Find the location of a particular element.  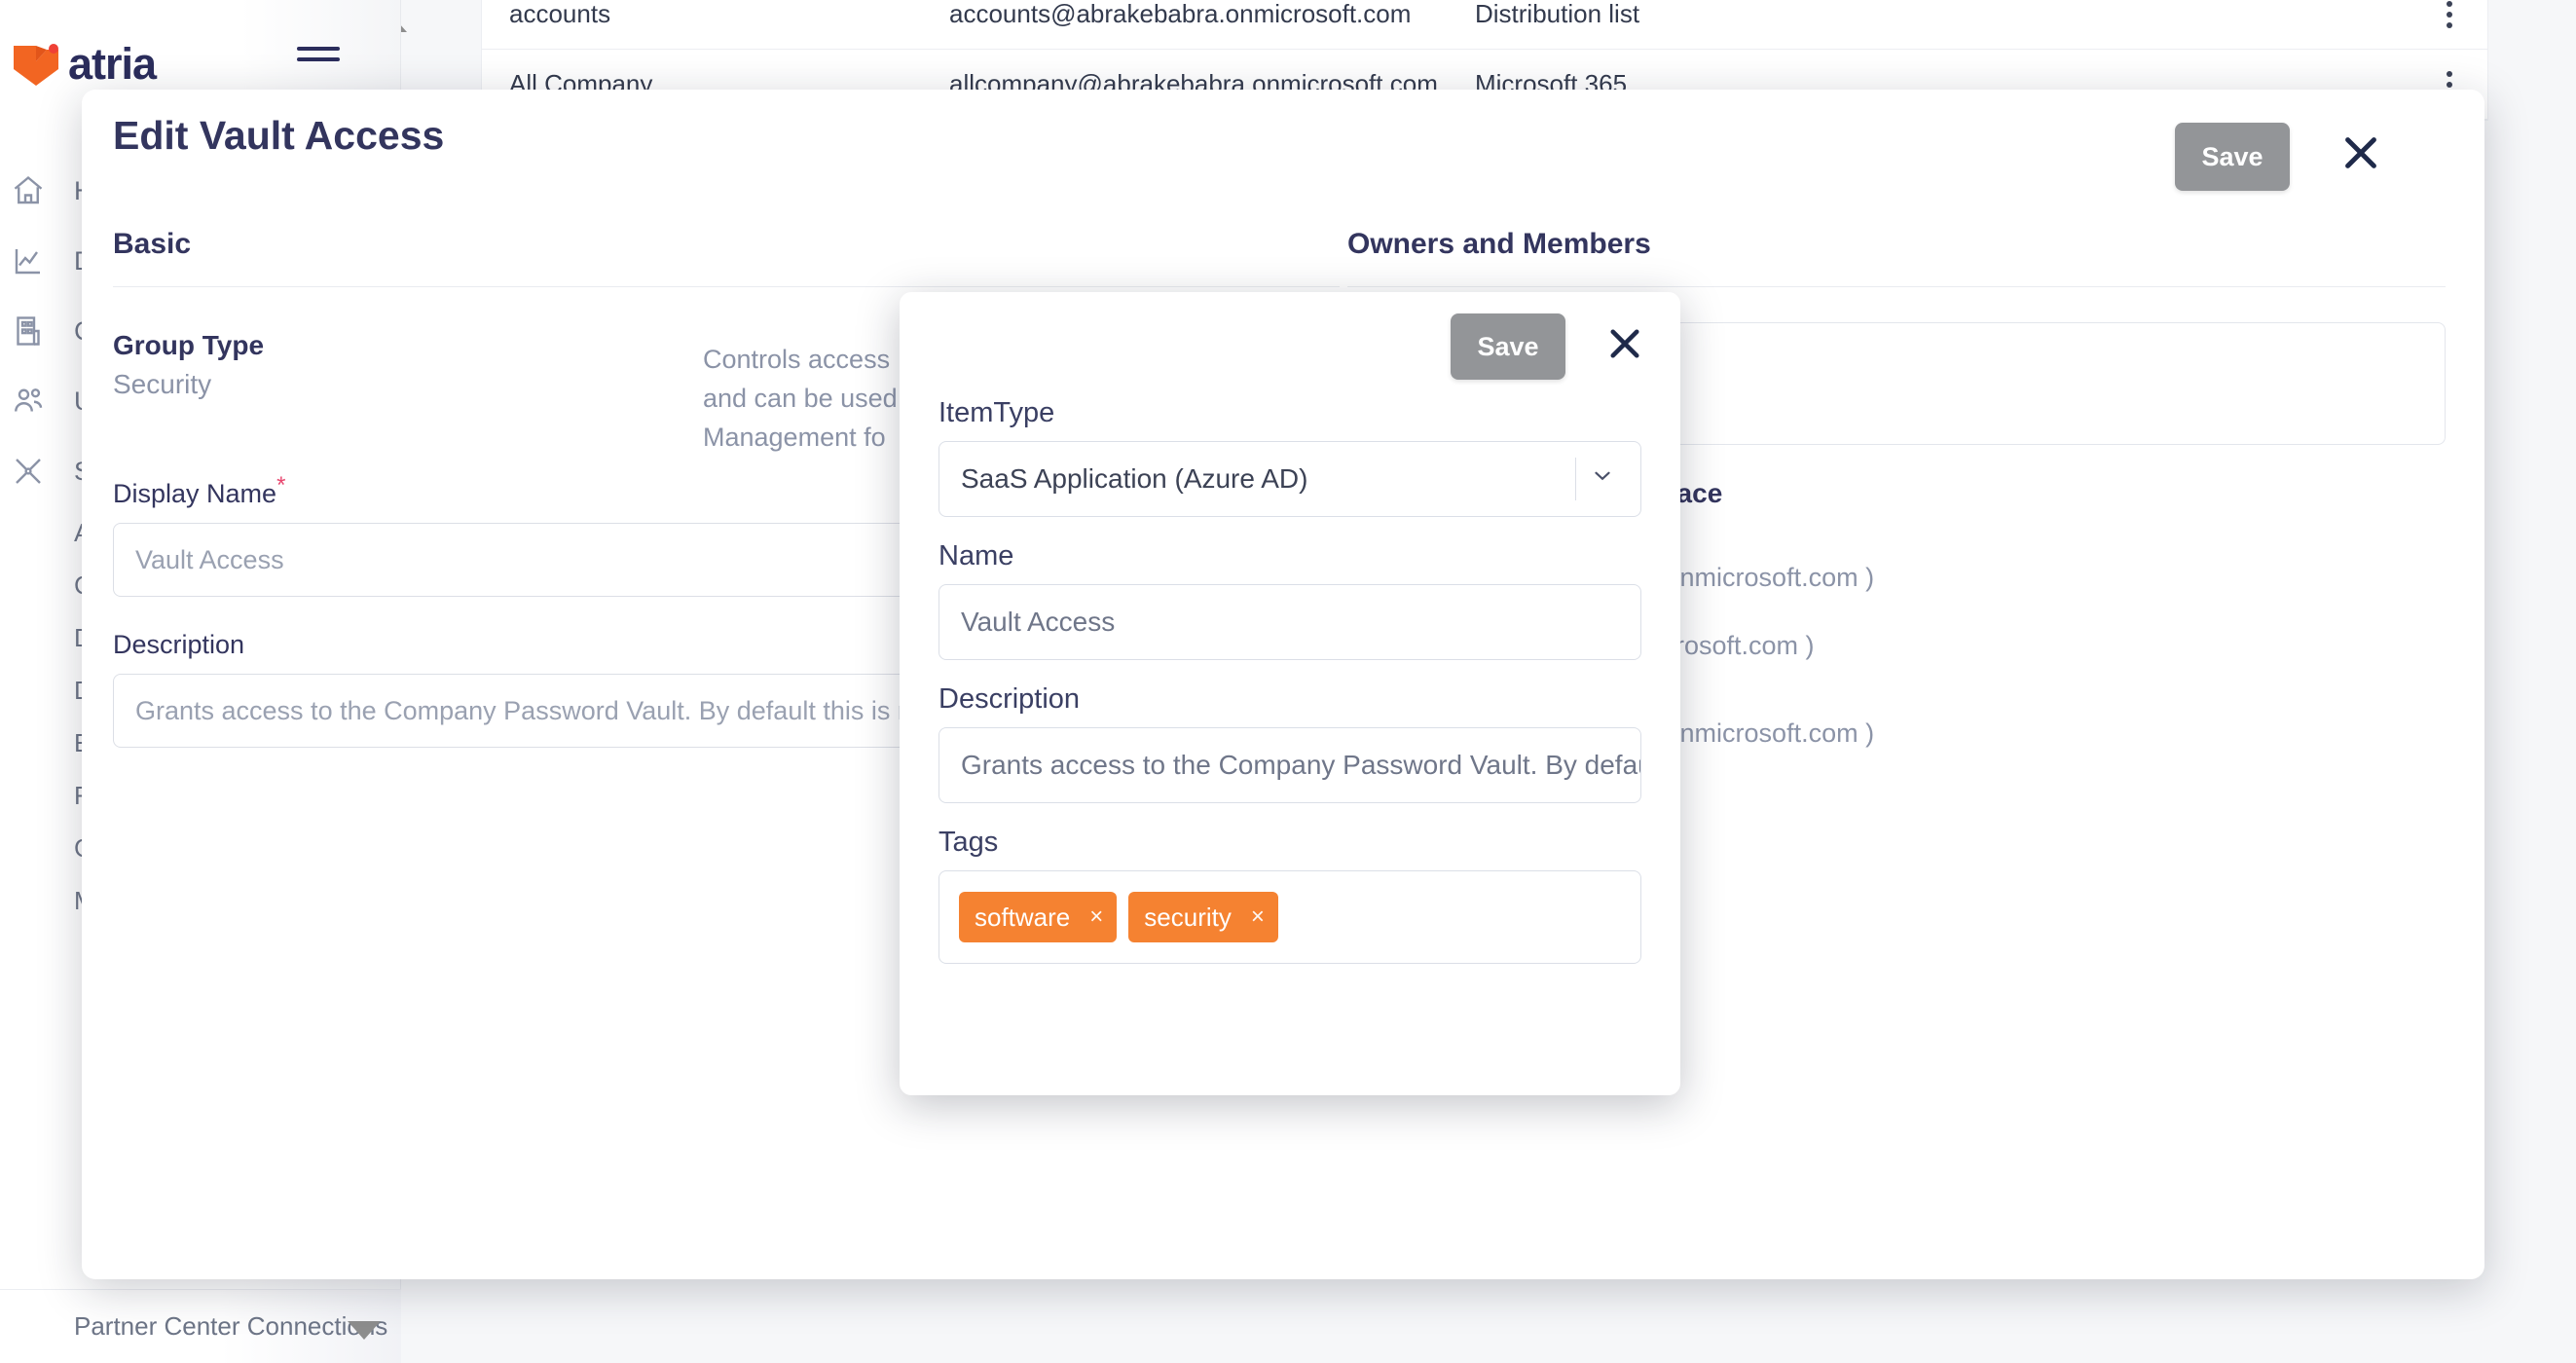

display-name-label-text: Display Name is located at coordinates (195, 493).